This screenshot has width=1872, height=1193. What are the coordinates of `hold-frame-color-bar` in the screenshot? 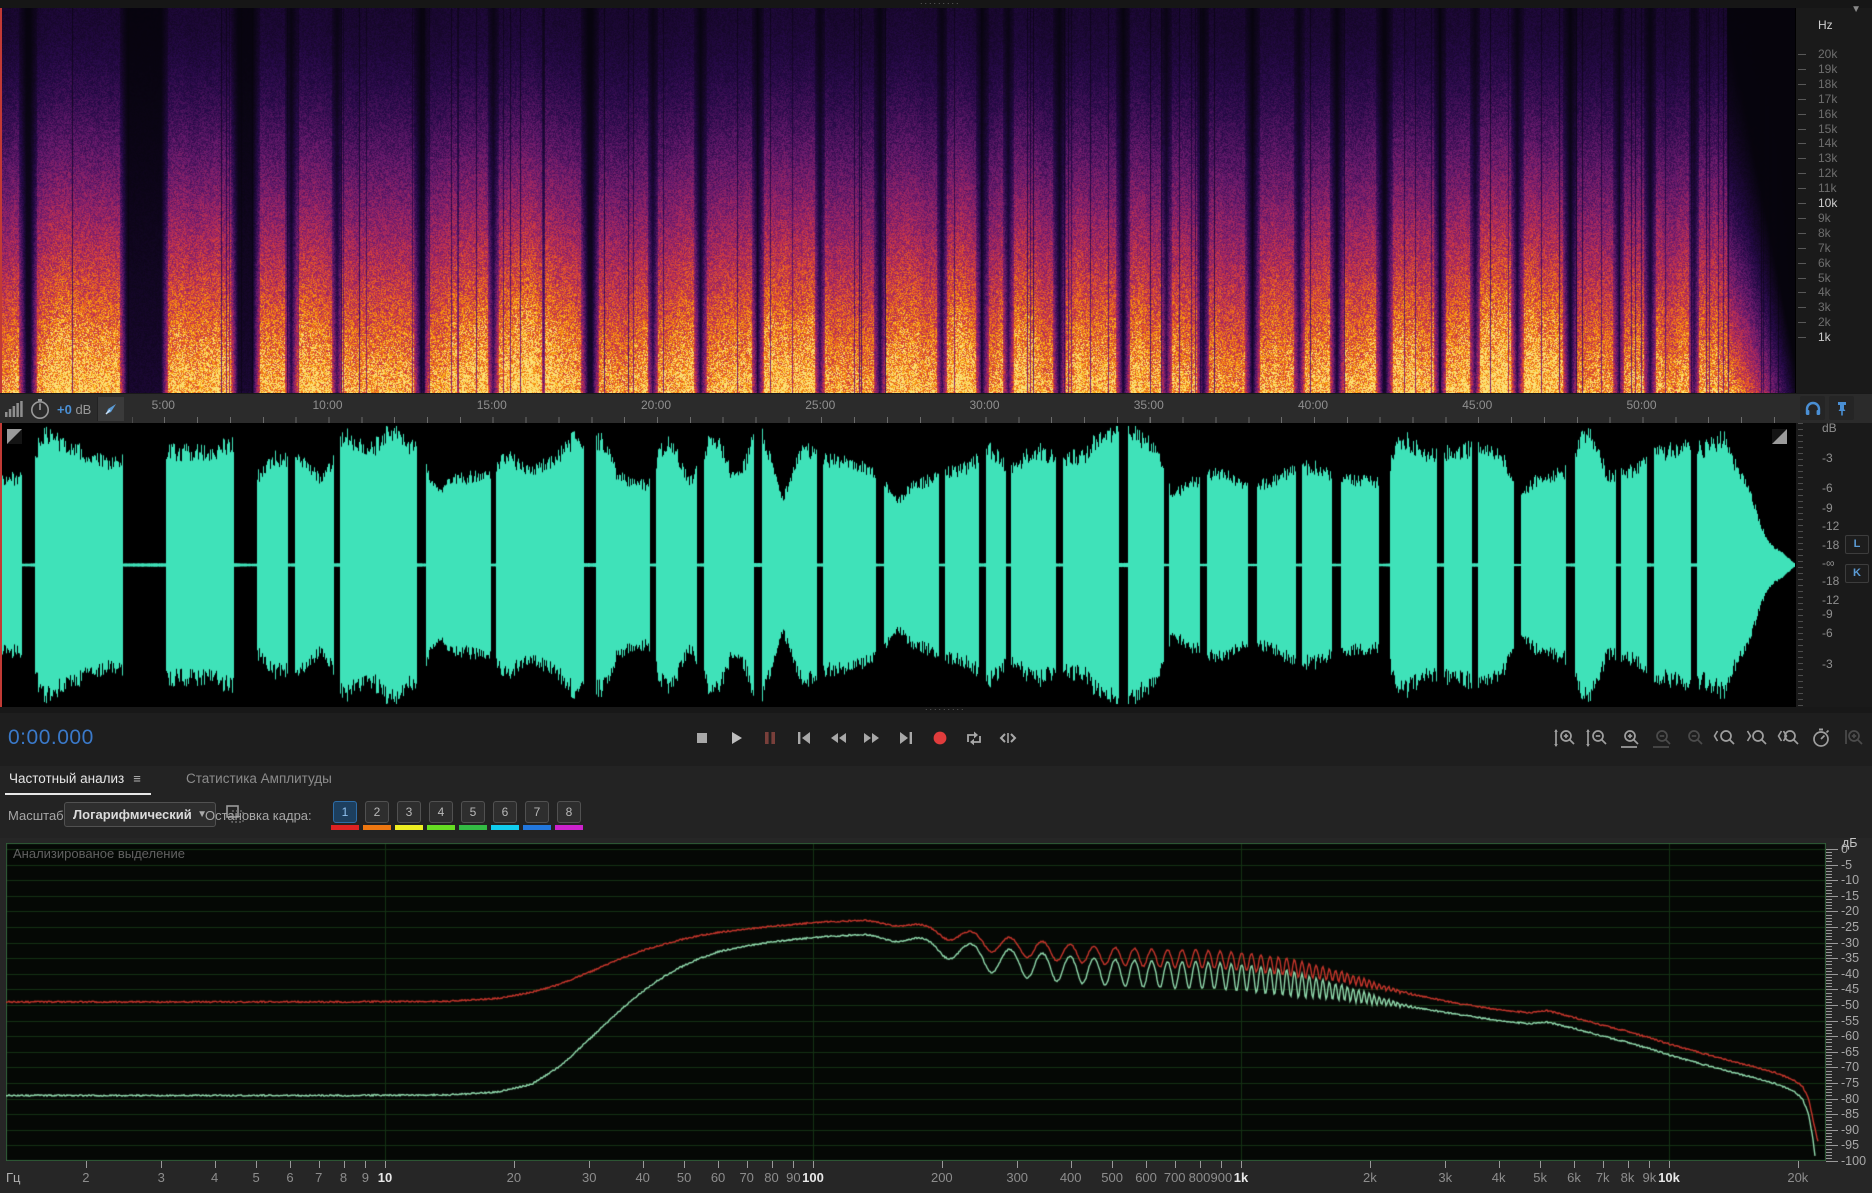 It's located at (569, 827).